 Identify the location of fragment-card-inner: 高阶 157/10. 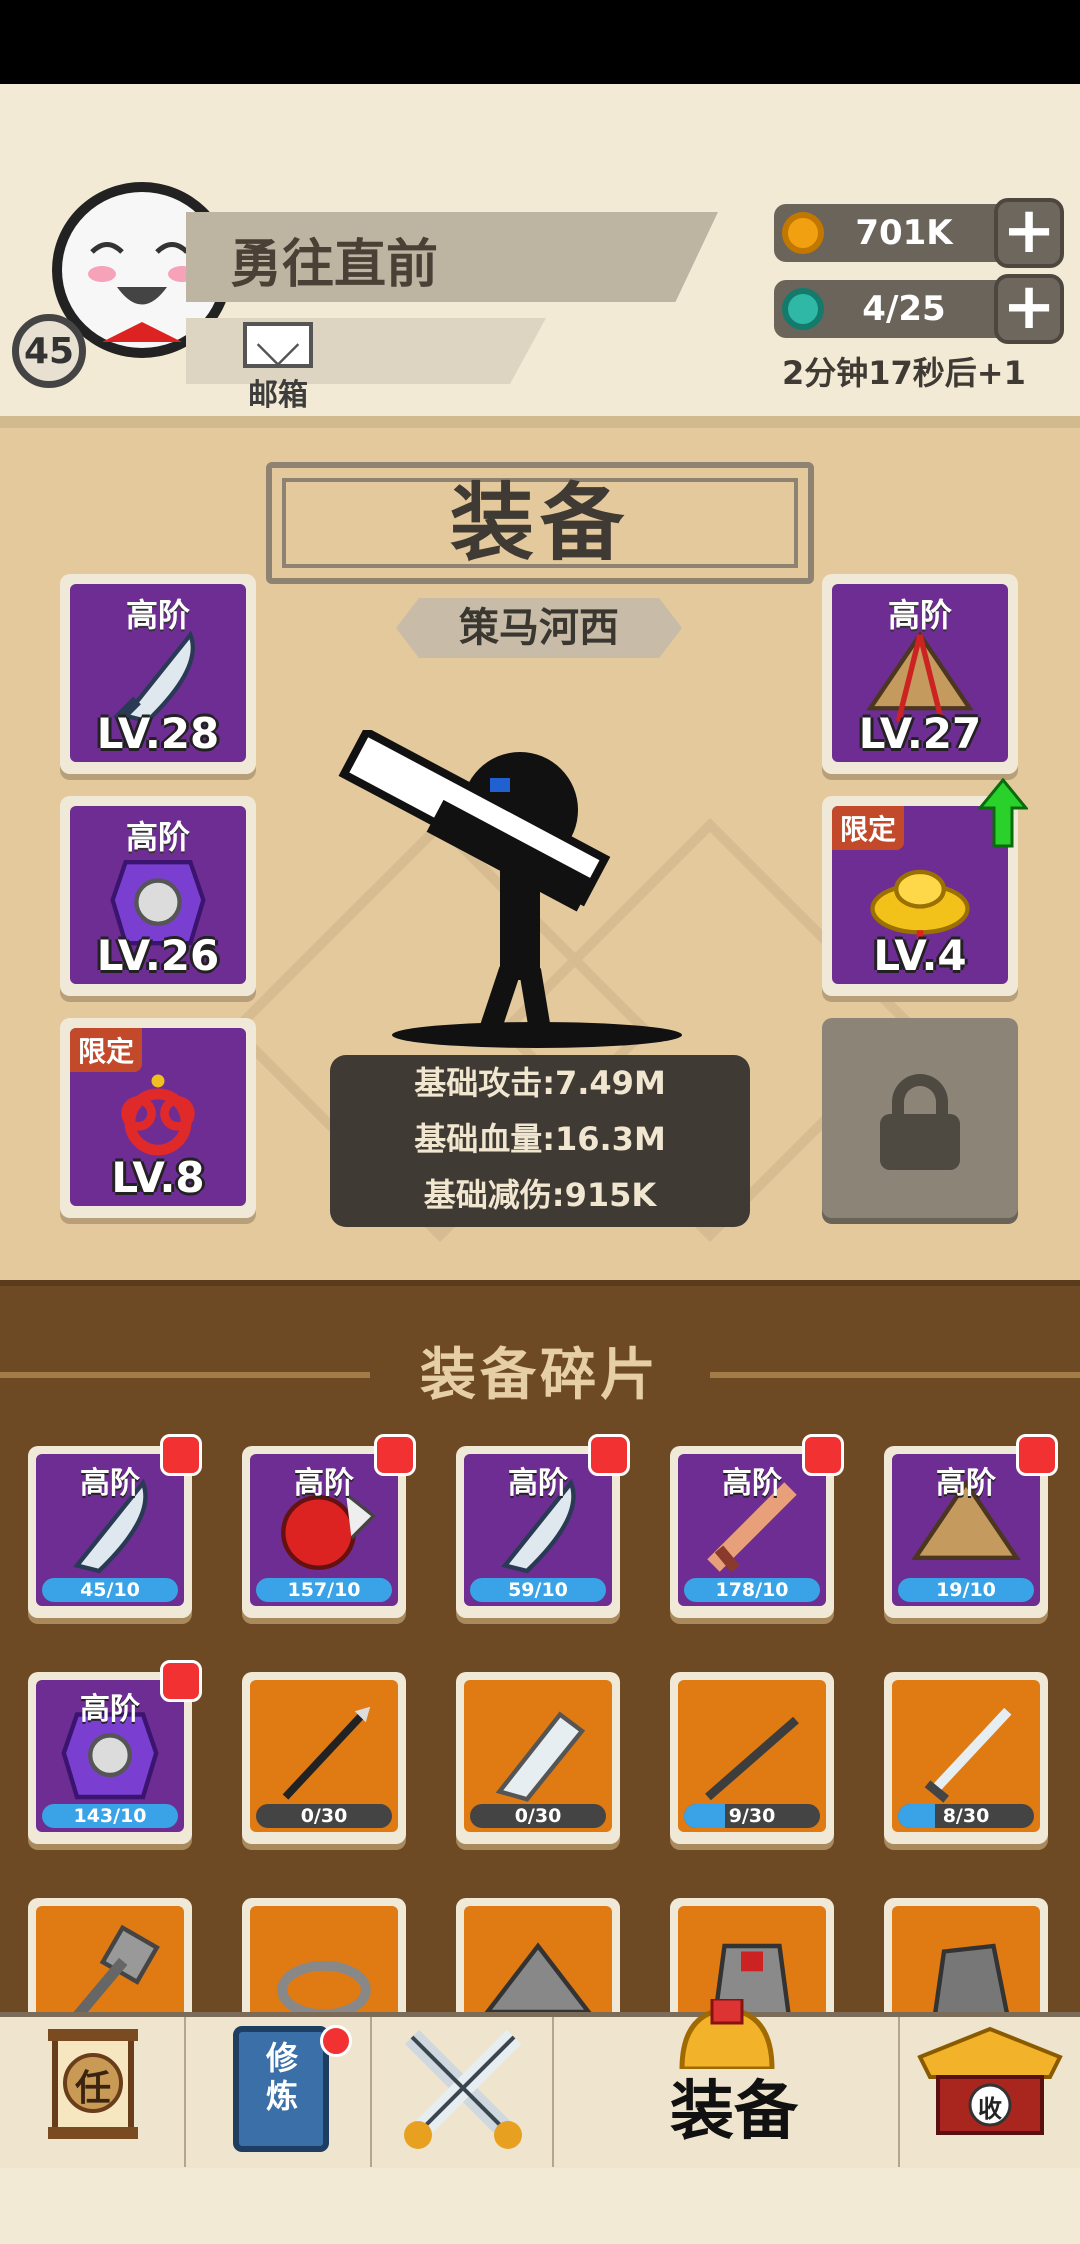
(324, 1530).